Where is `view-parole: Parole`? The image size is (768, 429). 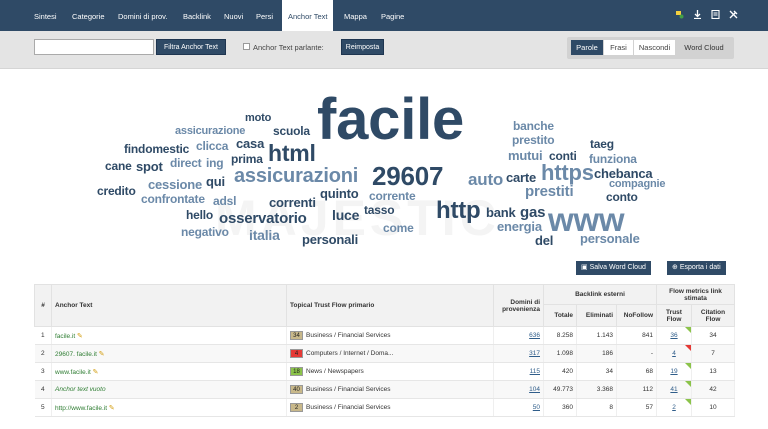
view-parole: Parole is located at coordinates (587, 47).